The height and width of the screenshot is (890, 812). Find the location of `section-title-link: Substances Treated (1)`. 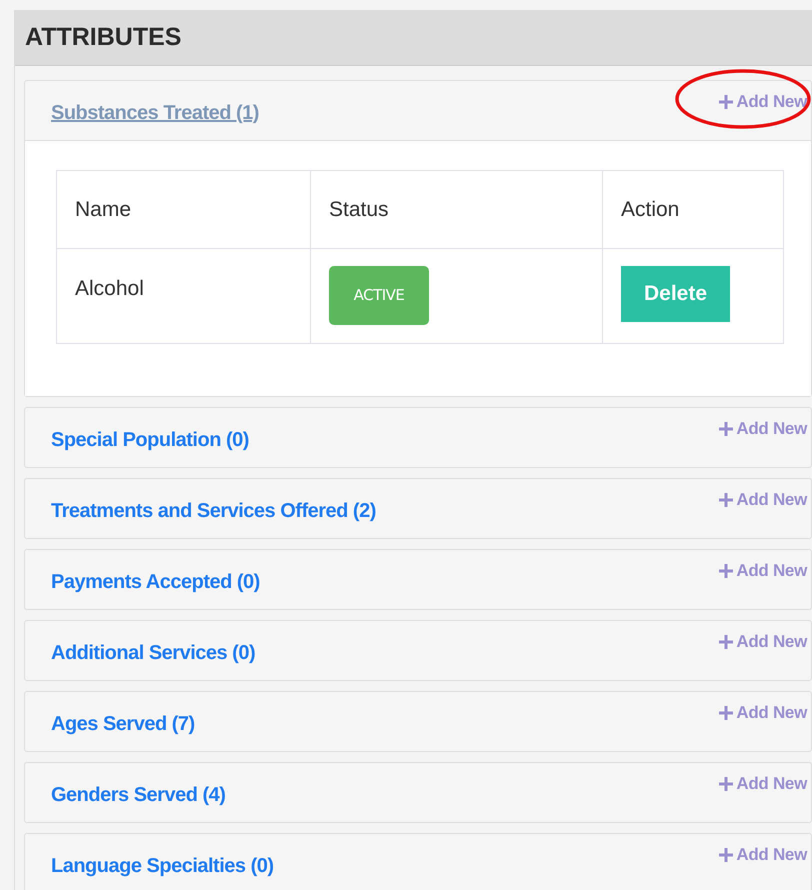

section-title-link: Substances Treated (1) is located at coordinates (155, 113).